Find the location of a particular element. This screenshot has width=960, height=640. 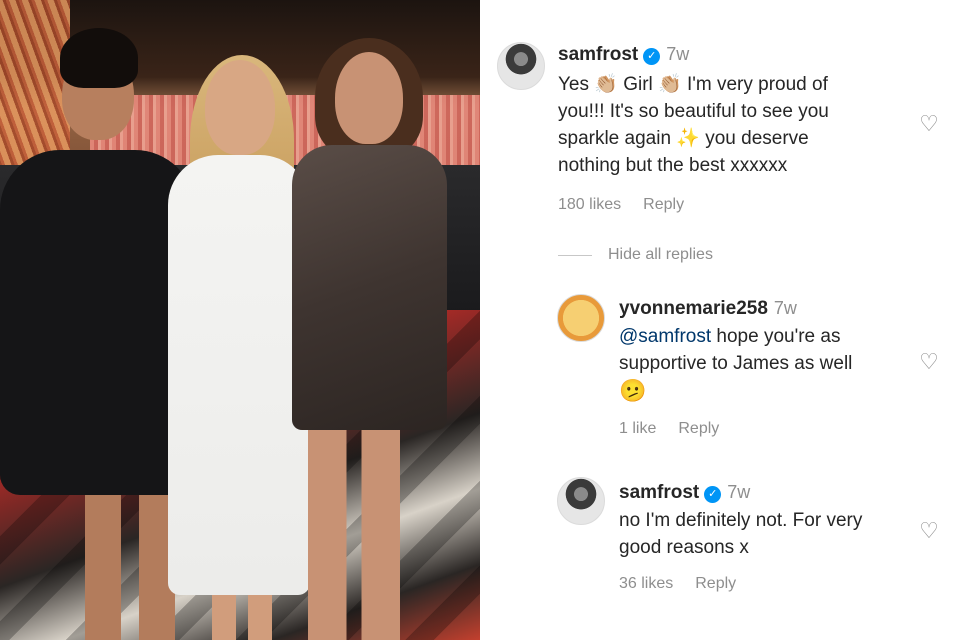

comment-meta: 180 likes Reply is located at coordinates (632, 205).